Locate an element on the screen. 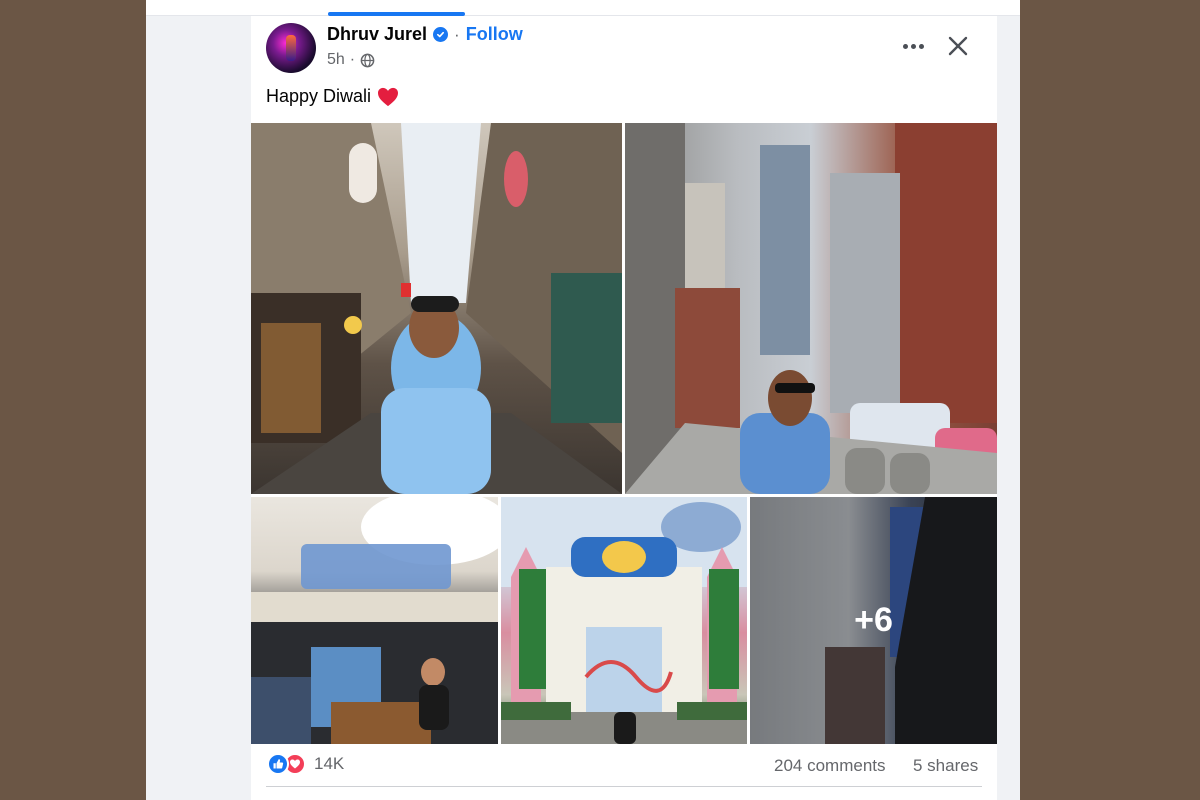 This screenshot has width=1200, height=800. post-timestamp: 5h is located at coordinates (336, 60).